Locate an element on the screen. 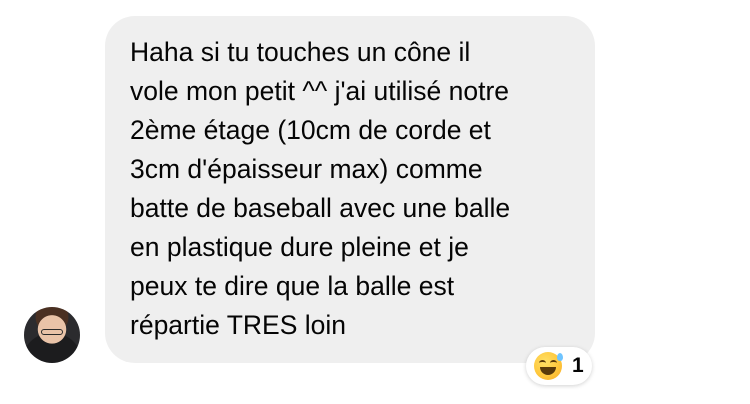  reaction-count: 1 is located at coordinates (578, 365).